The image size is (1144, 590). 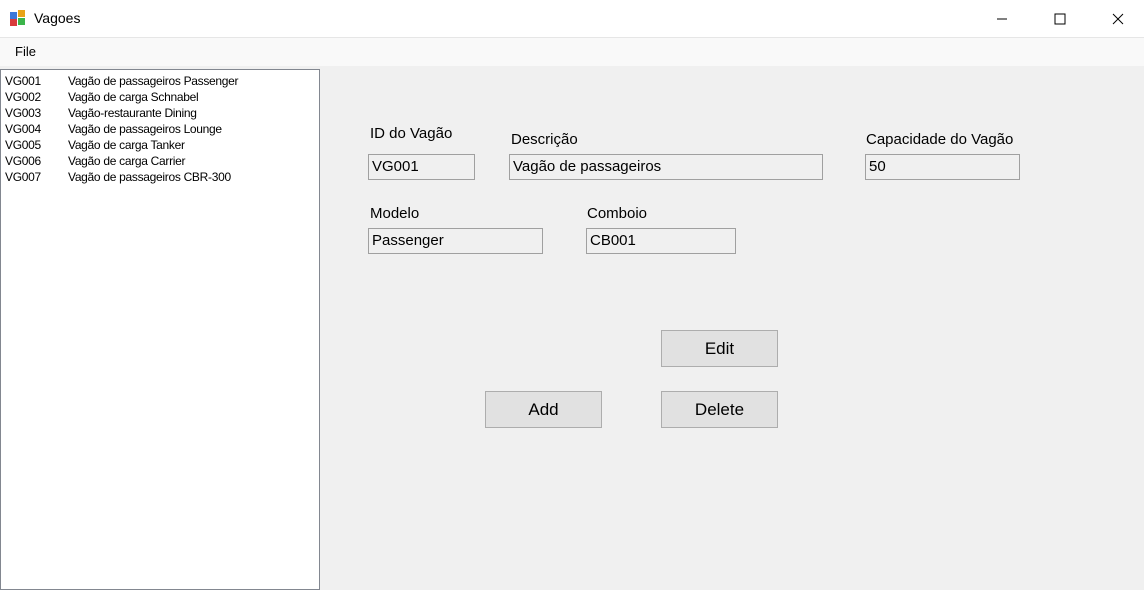 I want to click on list-item-id: VG004, so click(x=23, y=129).